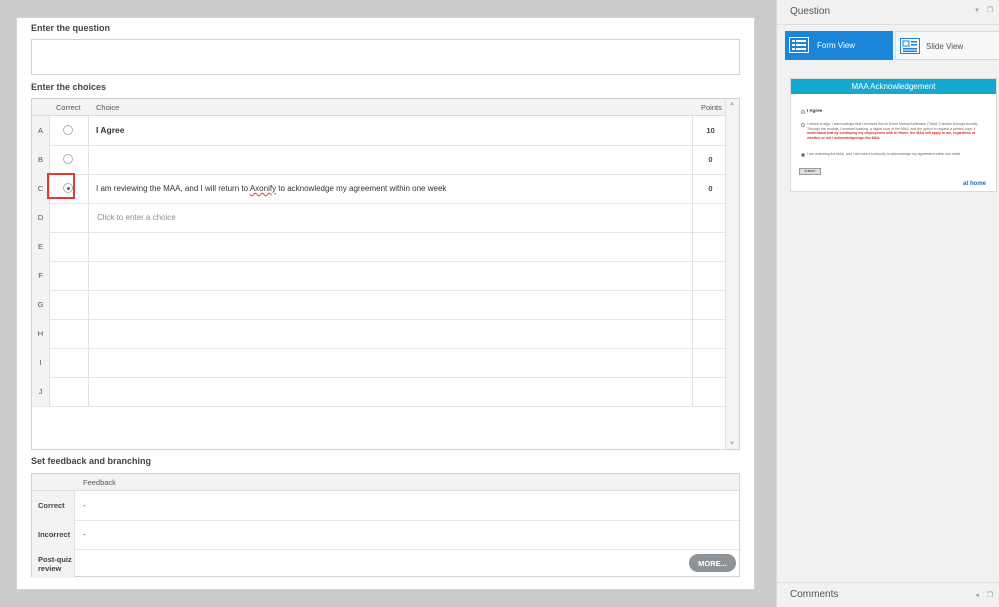 The height and width of the screenshot is (607, 999). I want to click on preview-option-1: I Agree, so click(815, 110).